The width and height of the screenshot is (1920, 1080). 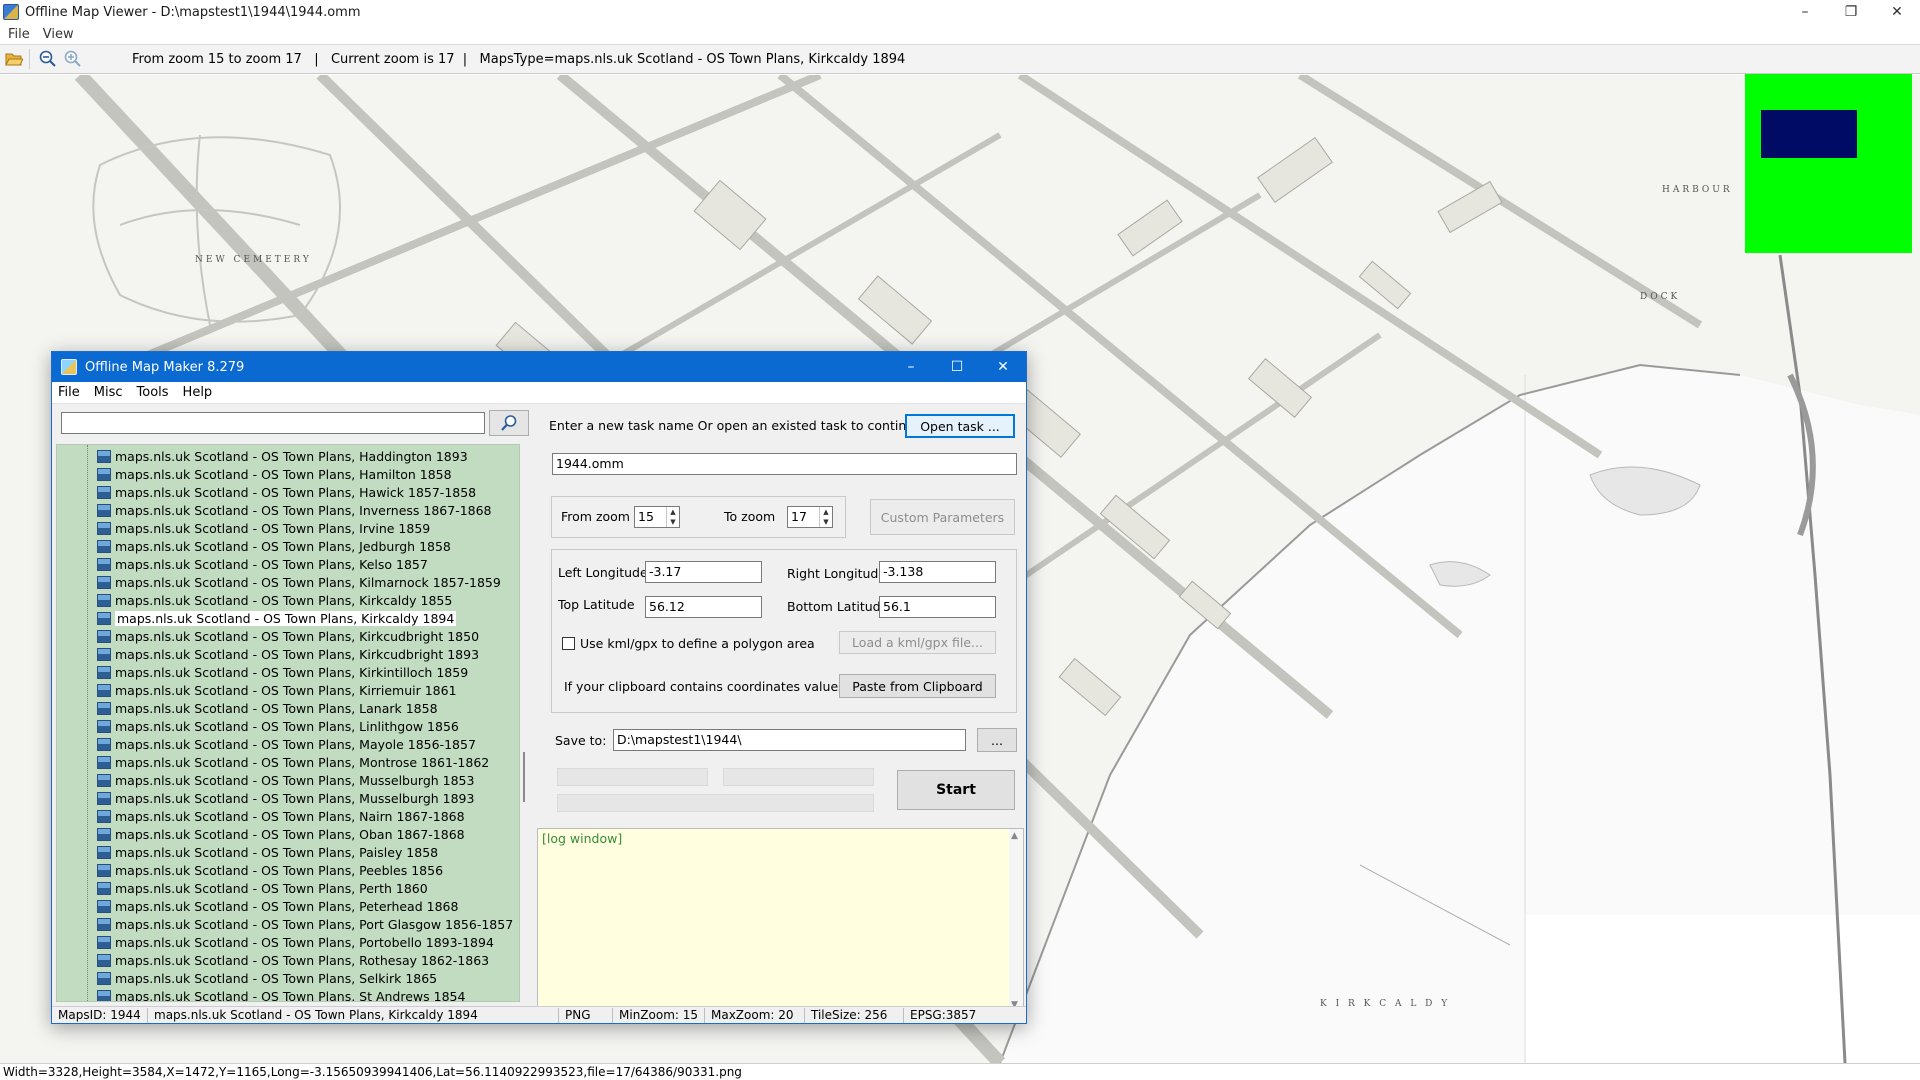 What do you see at coordinates (1809, 134) in the screenshot?
I see `overview-viewport-box` at bounding box center [1809, 134].